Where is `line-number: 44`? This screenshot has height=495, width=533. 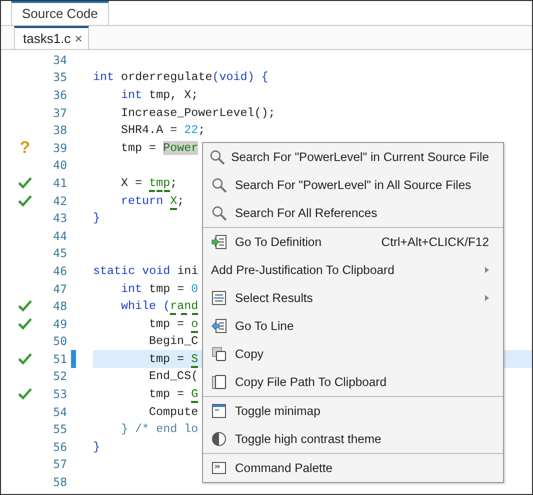 line-number: 44 is located at coordinates (59, 235).